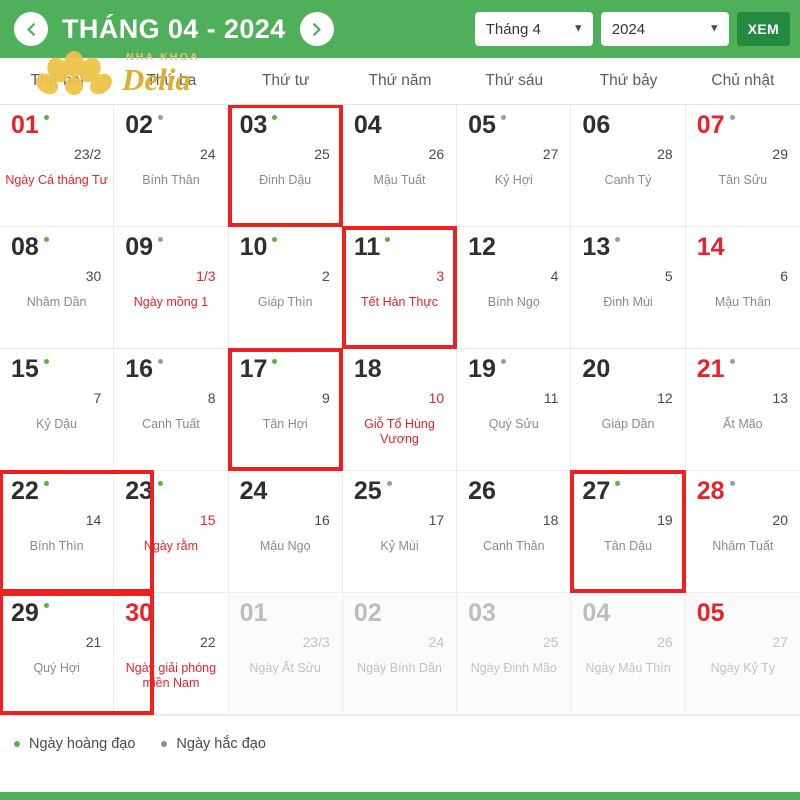  I want to click on day-cell: 18 10 Giỗ Tổ Hùng Vương, so click(400, 410).